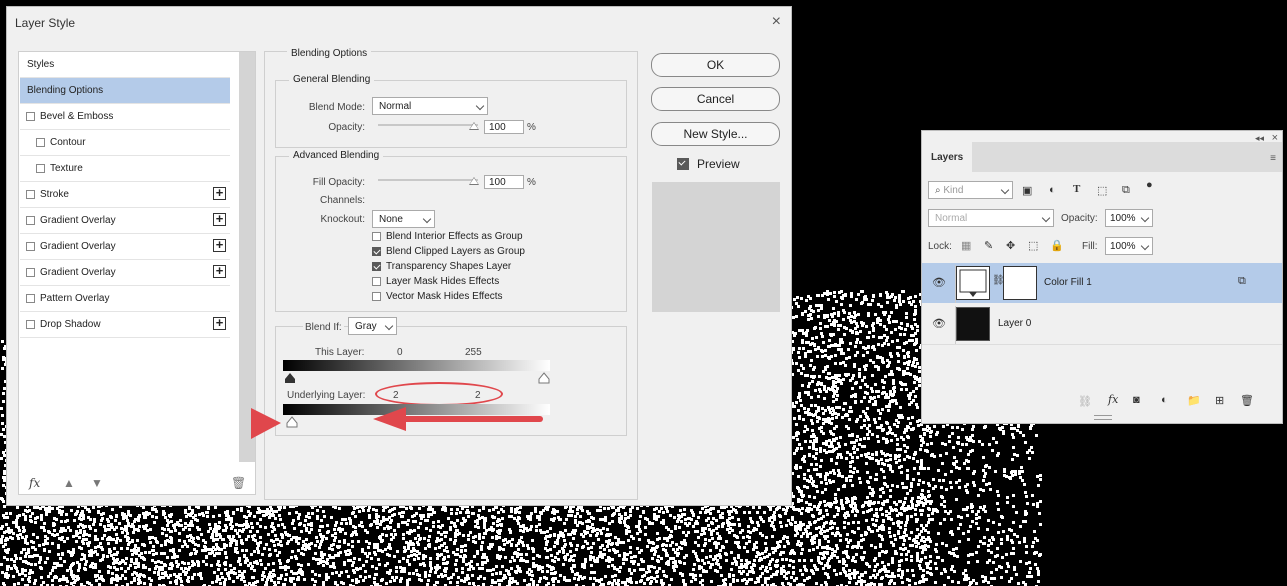 The height and width of the screenshot is (586, 1287). What do you see at coordinates (449, 266) in the screenshot?
I see `option-label: Transparency Shapes Layer` at bounding box center [449, 266].